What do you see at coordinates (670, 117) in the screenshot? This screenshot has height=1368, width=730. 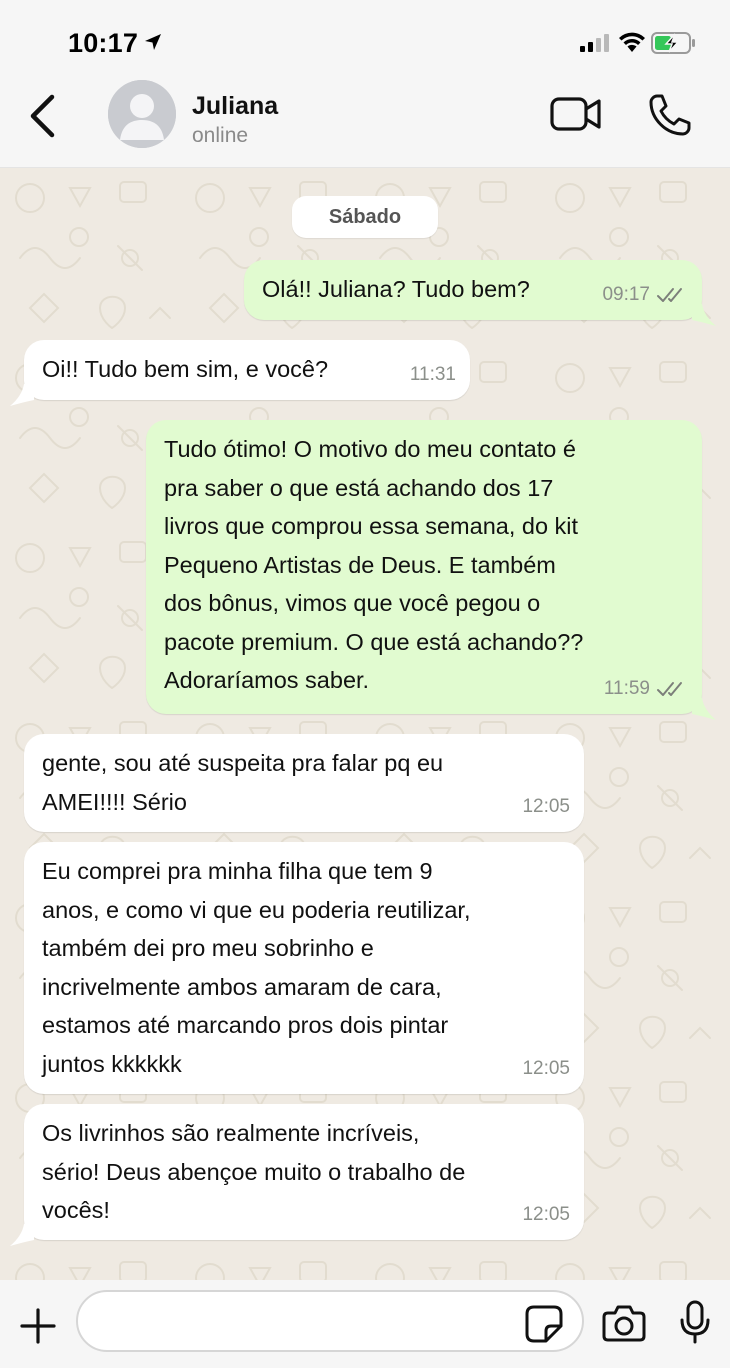 I see `phone-call-icon` at bounding box center [670, 117].